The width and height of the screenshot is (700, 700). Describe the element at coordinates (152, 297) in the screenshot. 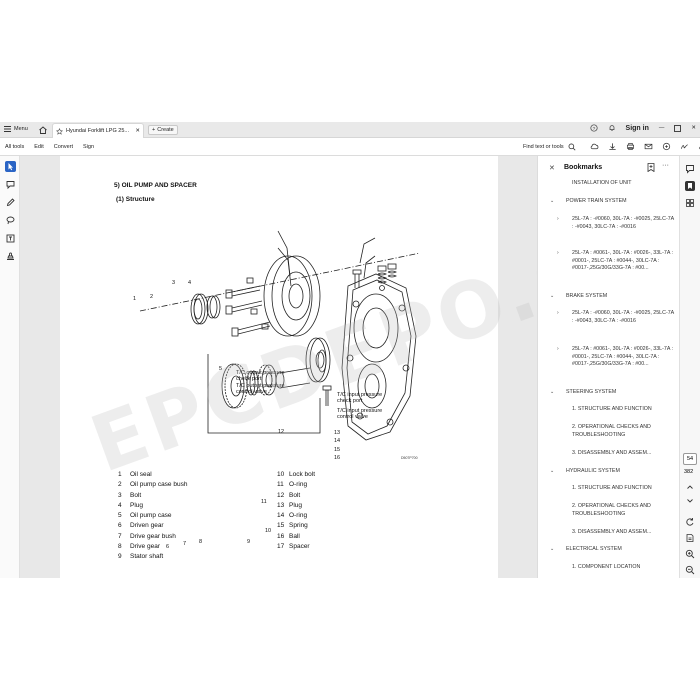

I see `diagram-number: 2` at that location.